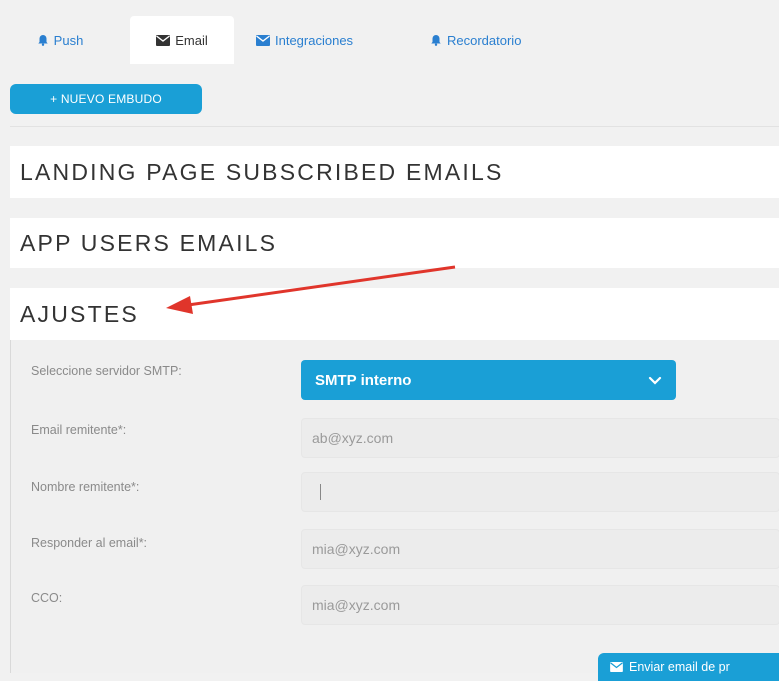 This screenshot has height=681, width=779. I want to click on chevron-down-icon, so click(655, 380).